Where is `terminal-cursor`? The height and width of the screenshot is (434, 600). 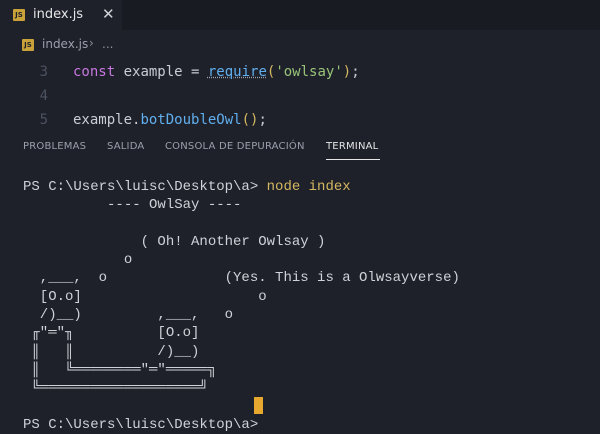
terminal-cursor is located at coordinates (258, 405).